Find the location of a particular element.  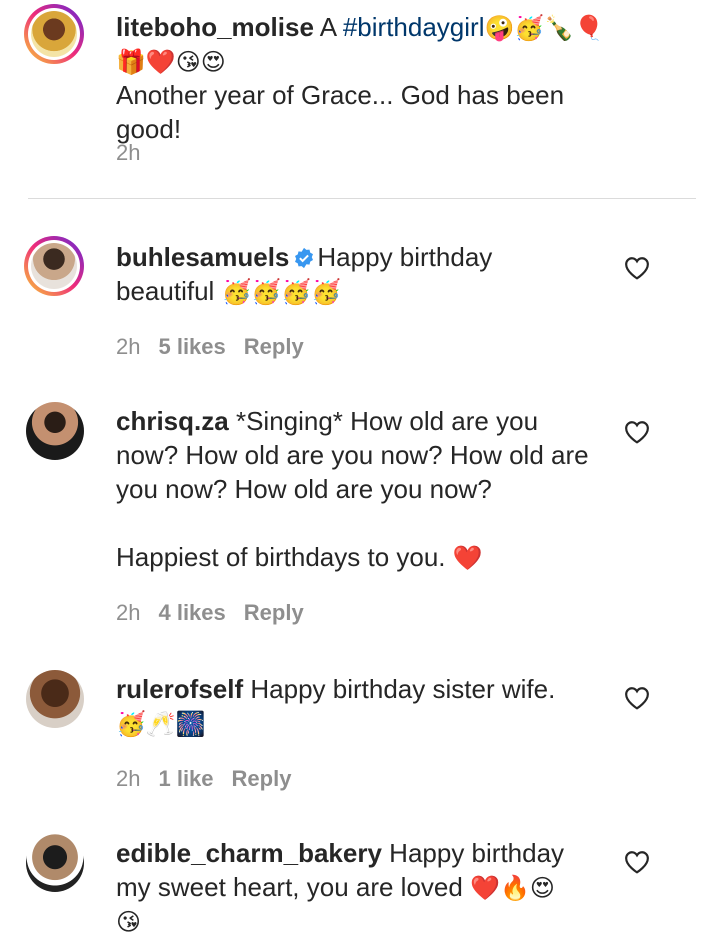

comment-meta: 2h 1 like Reply is located at coordinates (212, 779).